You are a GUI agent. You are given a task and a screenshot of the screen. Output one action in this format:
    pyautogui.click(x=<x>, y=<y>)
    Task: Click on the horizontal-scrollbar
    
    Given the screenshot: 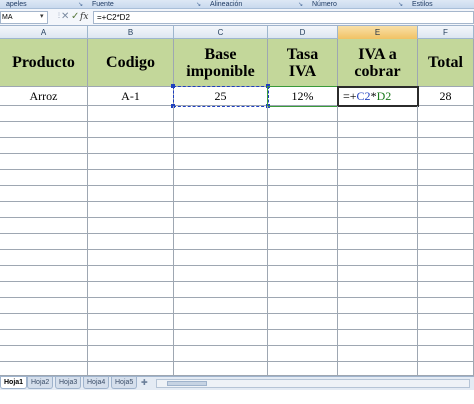 What is the action you would take?
    pyautogui.click(x=313, y=383)
    